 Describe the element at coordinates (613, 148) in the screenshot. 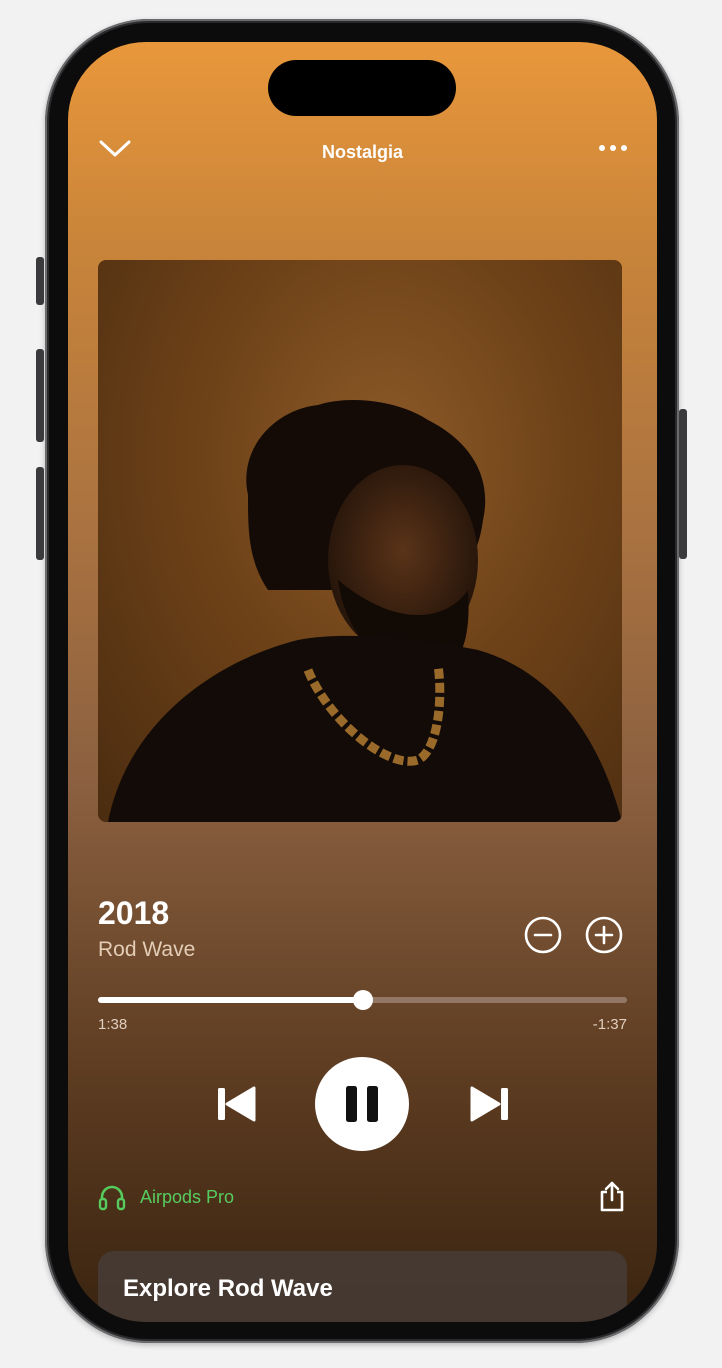

I see `ellipsis-icon` at that location.